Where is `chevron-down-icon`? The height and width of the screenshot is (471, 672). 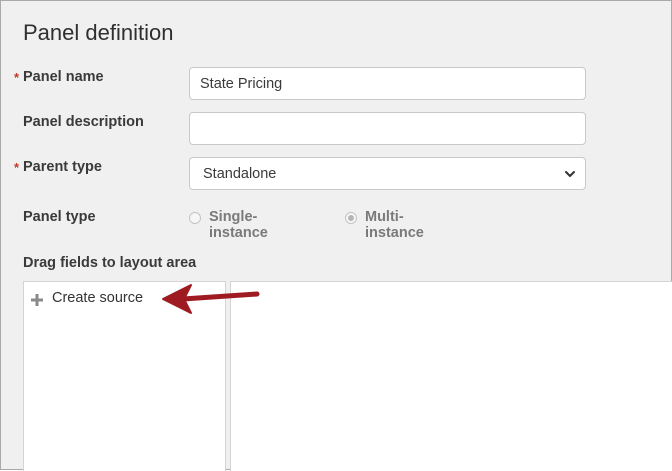 chevron-down-icon is located at coordinates (570, 174).